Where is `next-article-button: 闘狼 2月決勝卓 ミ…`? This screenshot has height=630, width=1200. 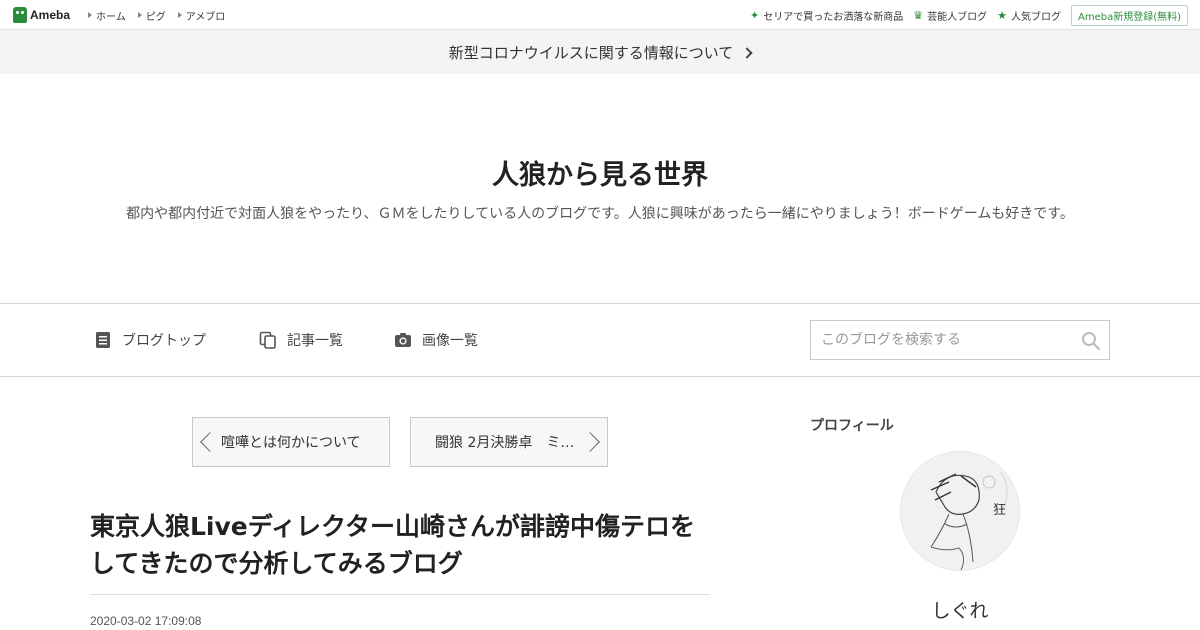
next-article-button: 闘狼 2月決勝卓 ミ… is located at coordinates (509, 442).